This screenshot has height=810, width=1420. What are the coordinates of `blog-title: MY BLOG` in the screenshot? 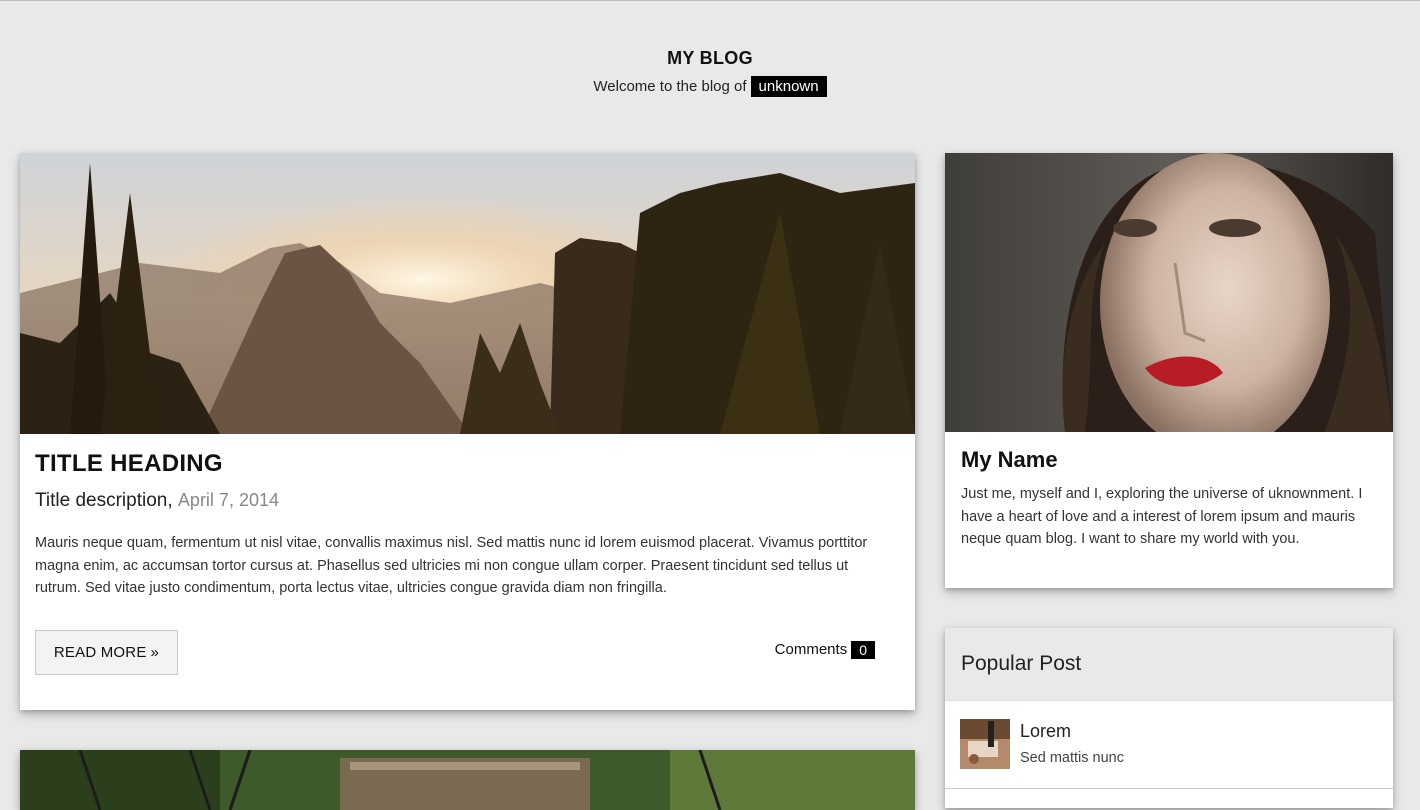 It's located at (710, 58).